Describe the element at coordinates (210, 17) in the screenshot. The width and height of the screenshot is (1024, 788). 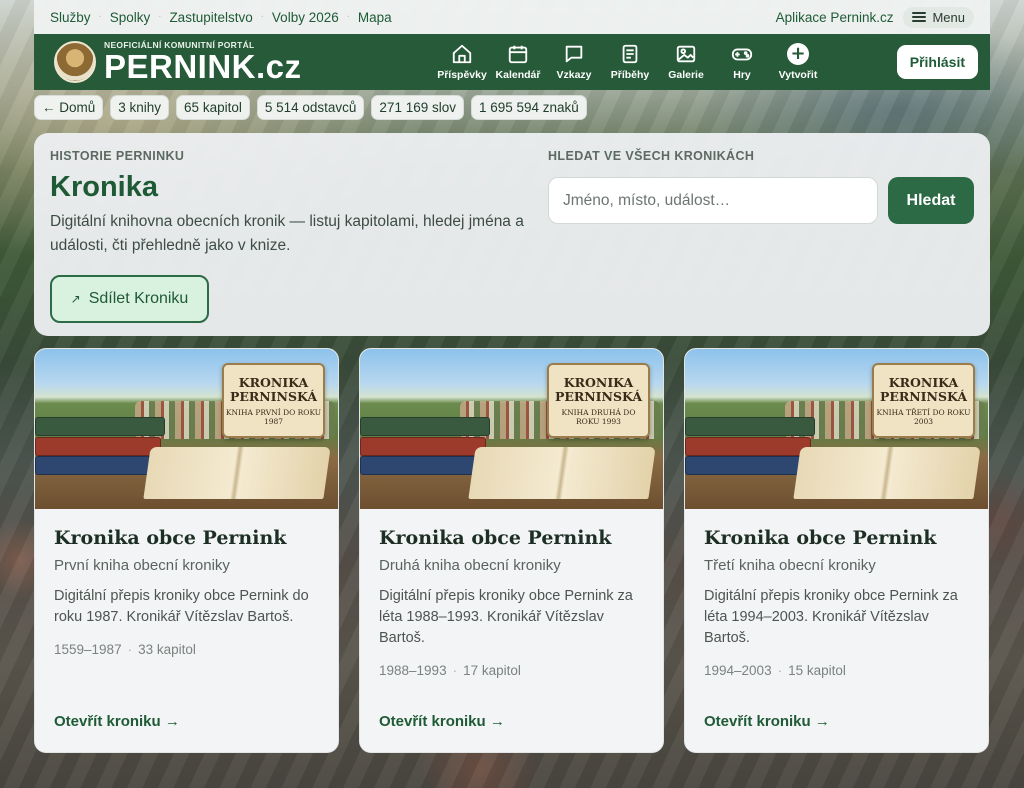
I see `utility-link-zastupitelstvo: Zastupitelstvo` at that location.